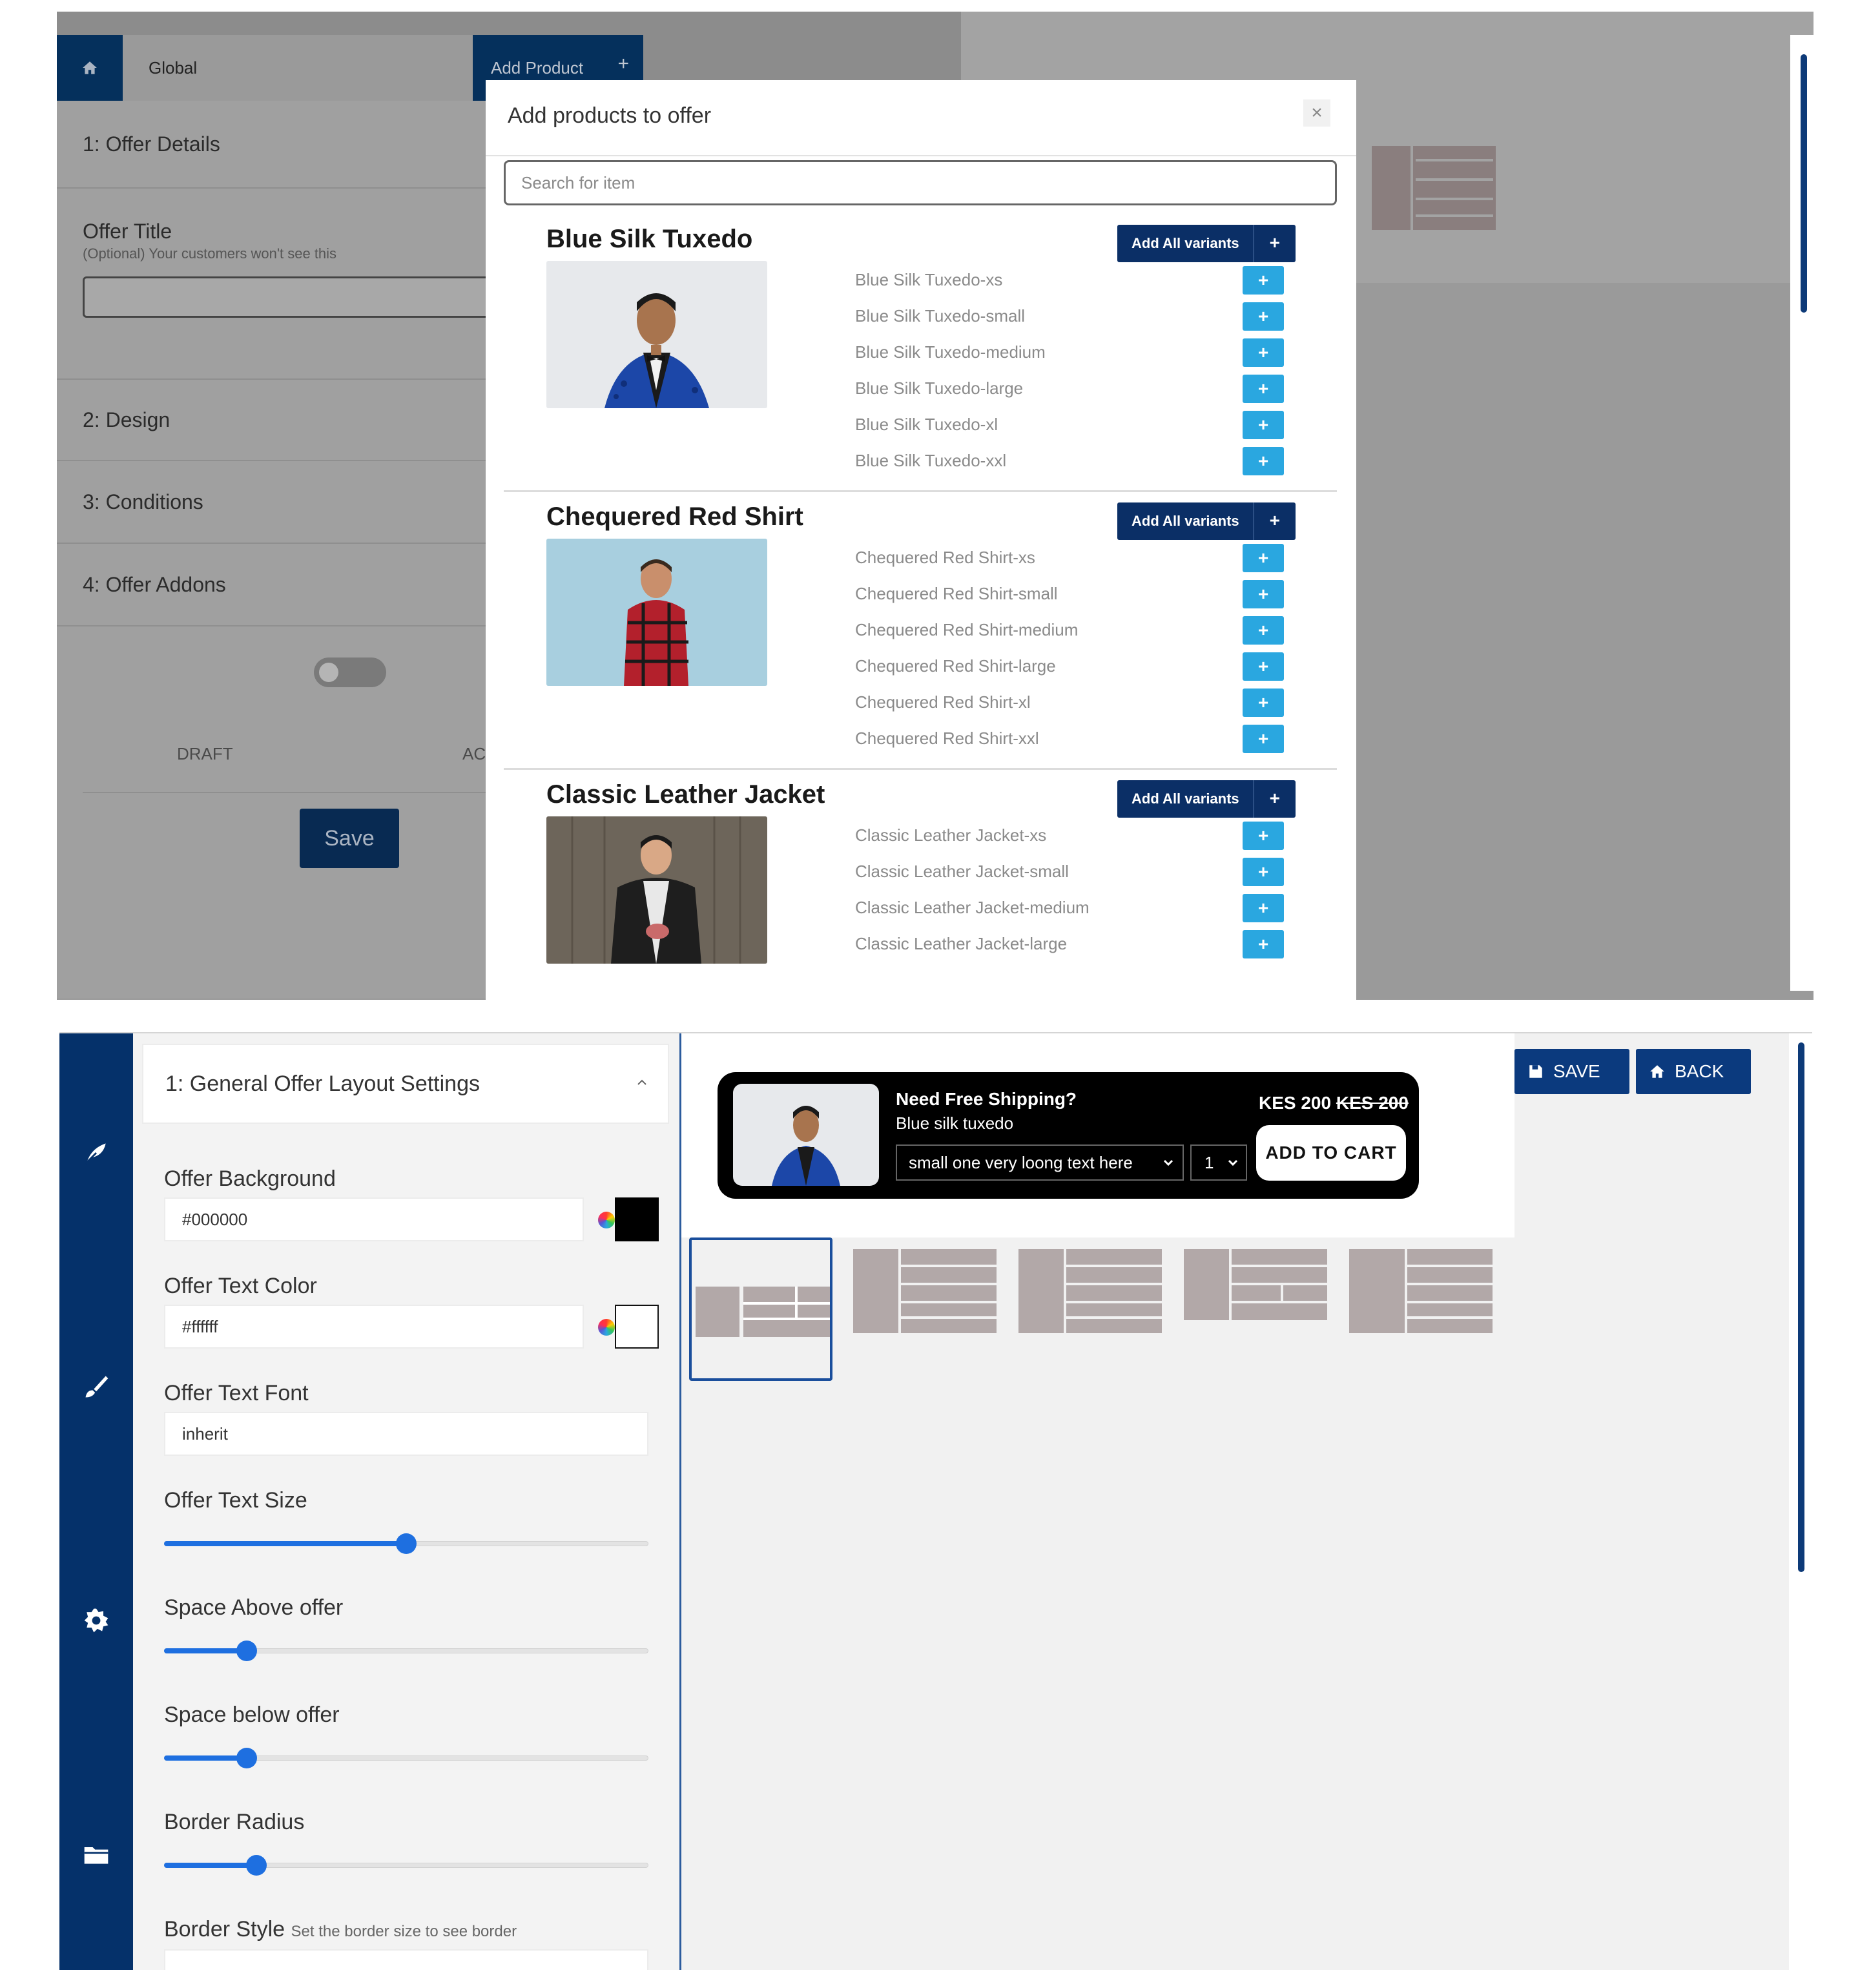 This screenshot has height=1988, width=1860. I want to click on offer-title-hint: (Optional) Your customers won't see this, so click(210, 253).